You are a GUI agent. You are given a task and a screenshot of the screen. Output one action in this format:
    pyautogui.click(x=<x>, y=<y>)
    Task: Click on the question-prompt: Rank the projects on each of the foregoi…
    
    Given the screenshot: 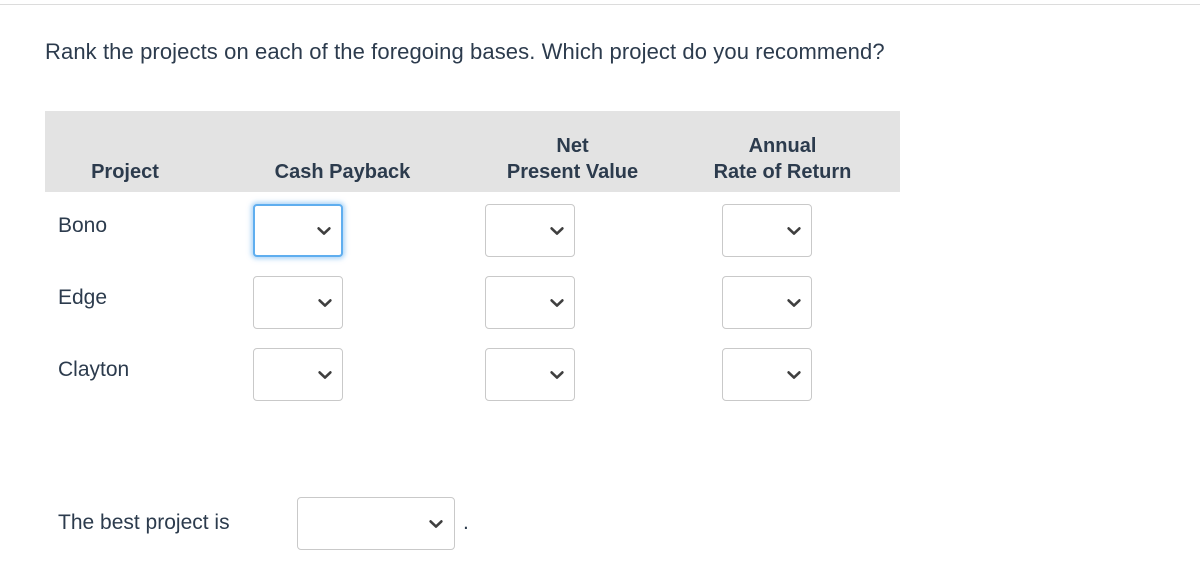 What is the action you would take?
    pyautogui.click(x=465, y=51)
    